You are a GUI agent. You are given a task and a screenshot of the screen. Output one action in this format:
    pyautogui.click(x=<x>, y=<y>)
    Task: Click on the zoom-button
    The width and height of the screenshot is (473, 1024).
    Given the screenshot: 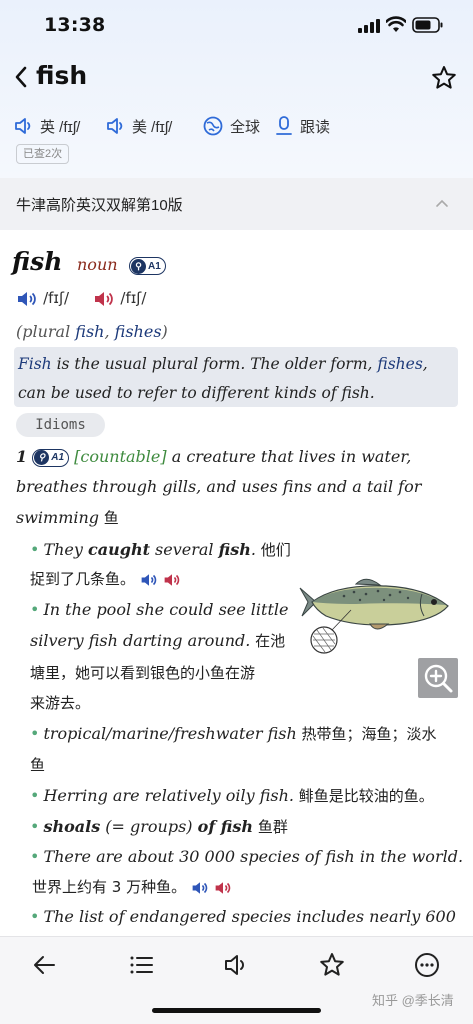 What is the action you would take?
    pyautogui.click(x=438, y=678)
    